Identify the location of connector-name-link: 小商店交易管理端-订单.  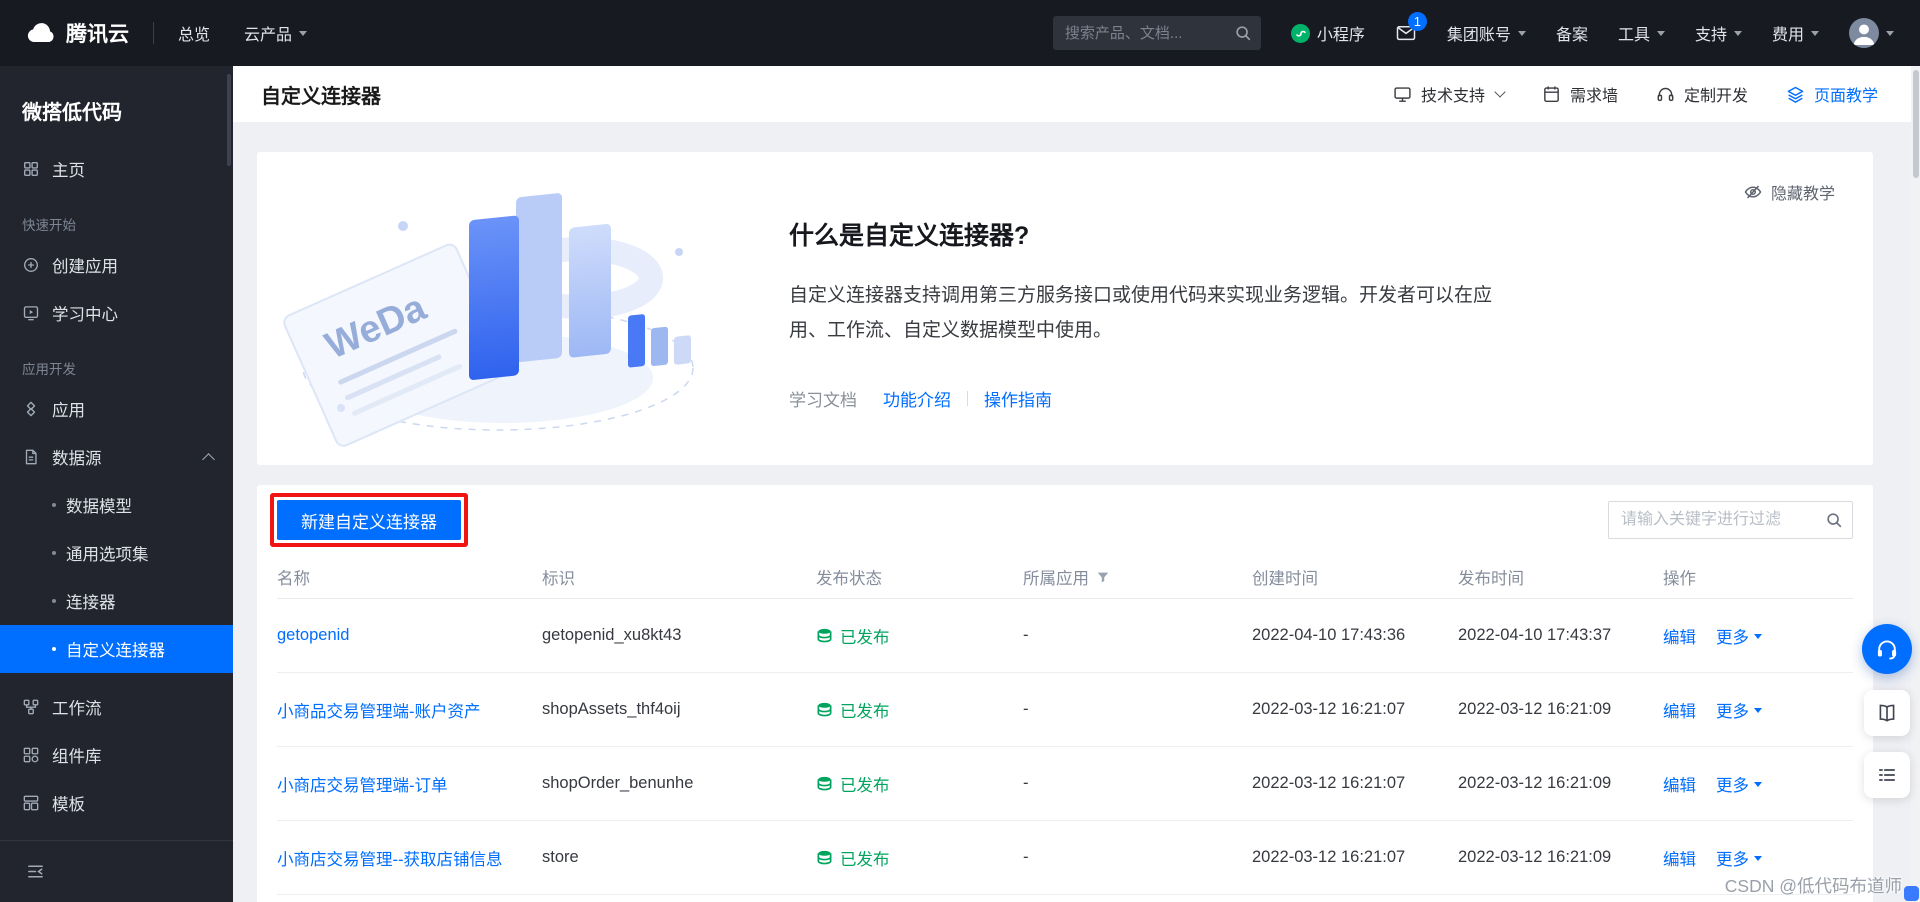
(362, 784).